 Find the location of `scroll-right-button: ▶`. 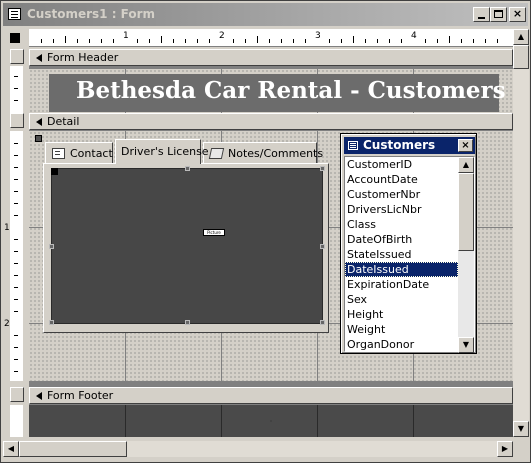

scroll-right-button: ▶ is located at coordinates (505, 449).